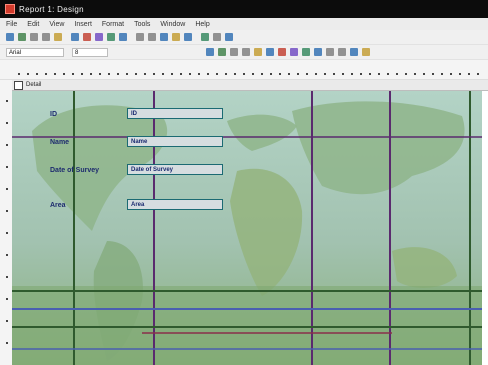  I want to click on title-bar: Report 1: Design, so click(244, 9).